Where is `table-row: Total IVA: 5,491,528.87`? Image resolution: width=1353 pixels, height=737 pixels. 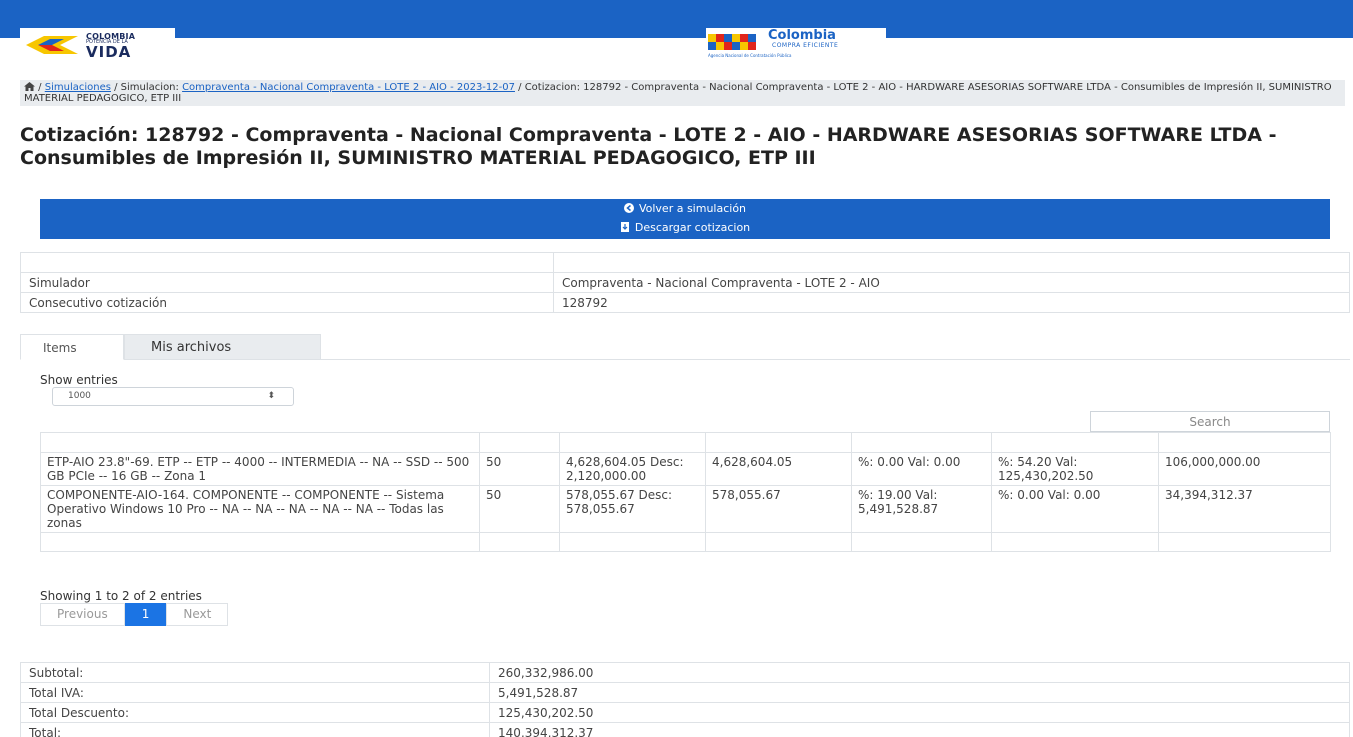 table-row: Total IVA: 5,491,528.87 is located at coordinates (685, 692).